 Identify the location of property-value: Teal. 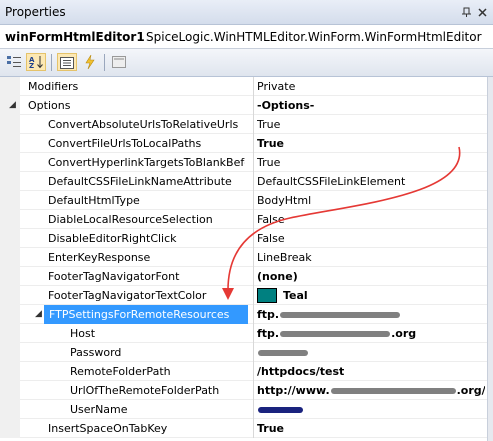
(371, 295).